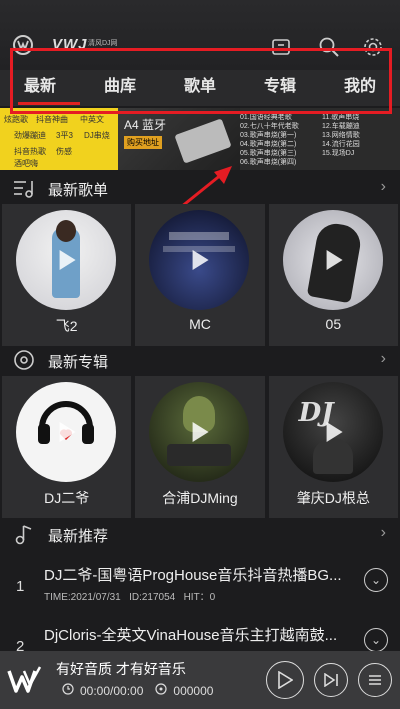 The image size is (400, 709). I want to click on main-tabs: 最新 曲库 歌单 专辑 我的, so click(200, 88).